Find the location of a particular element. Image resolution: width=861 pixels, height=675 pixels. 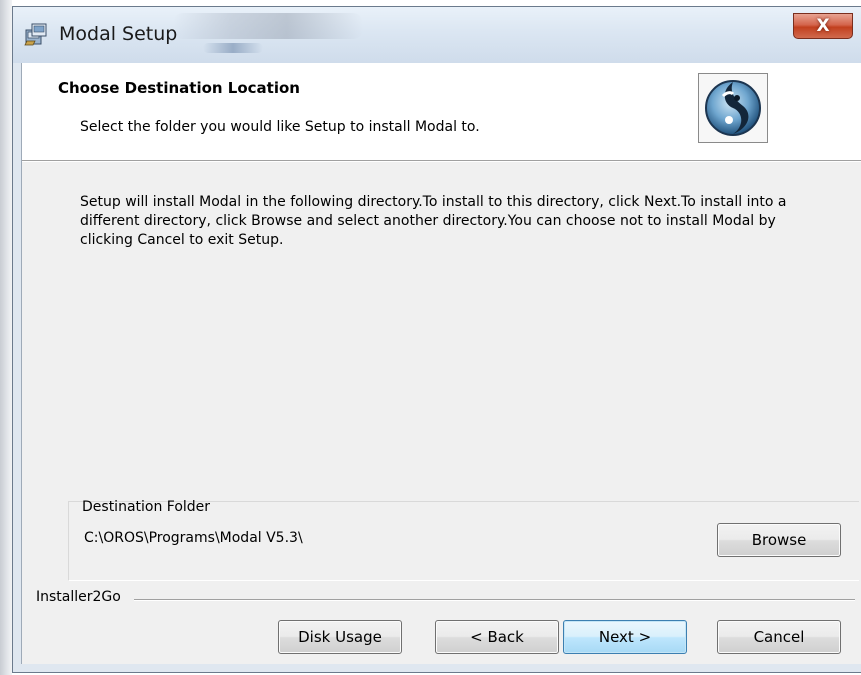

header-divider is located at coordinates (441, 161).